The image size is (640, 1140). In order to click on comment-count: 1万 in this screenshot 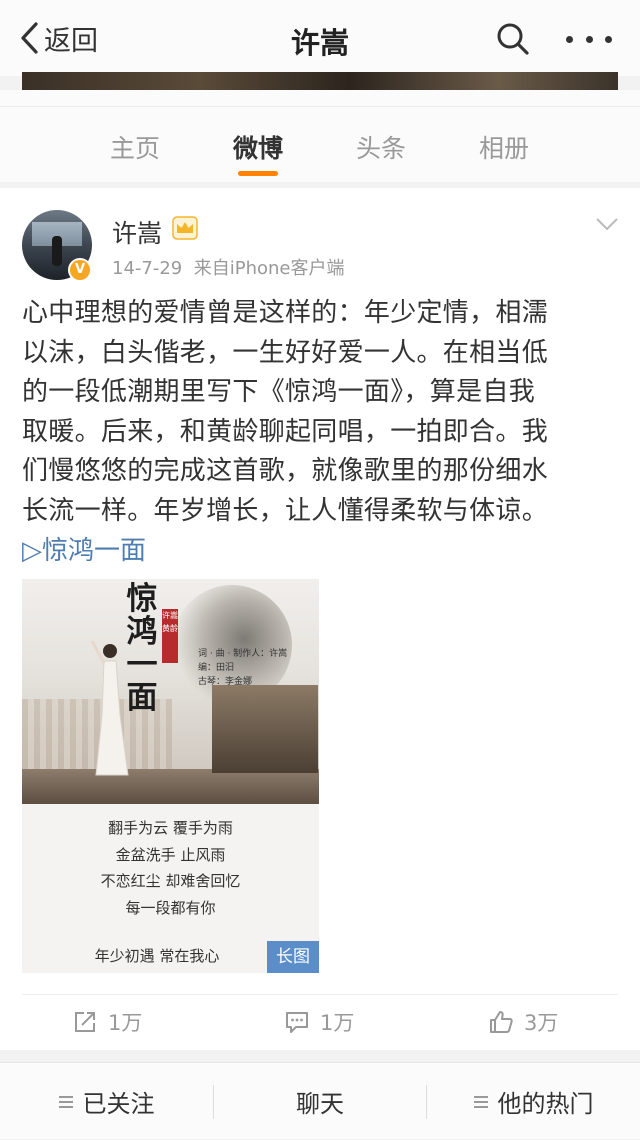, I will do `click(337, 1023)`.